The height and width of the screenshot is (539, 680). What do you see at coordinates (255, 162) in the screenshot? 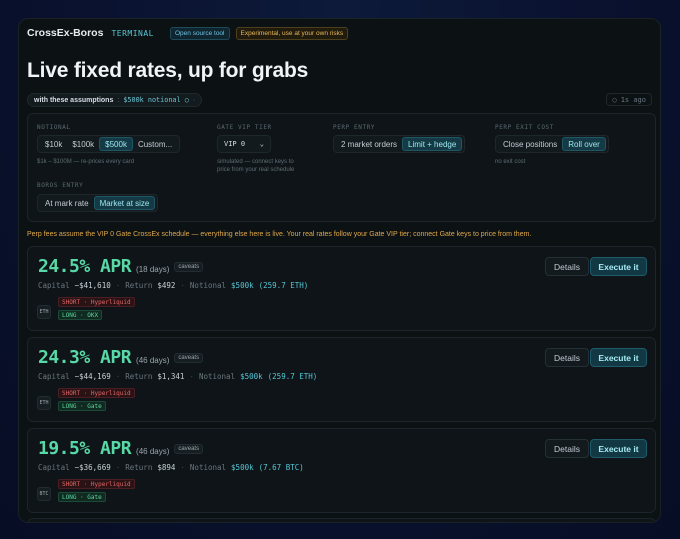
I see `vip-hint-line1: simulated — connect keys to` at bounding box center [255, 162].